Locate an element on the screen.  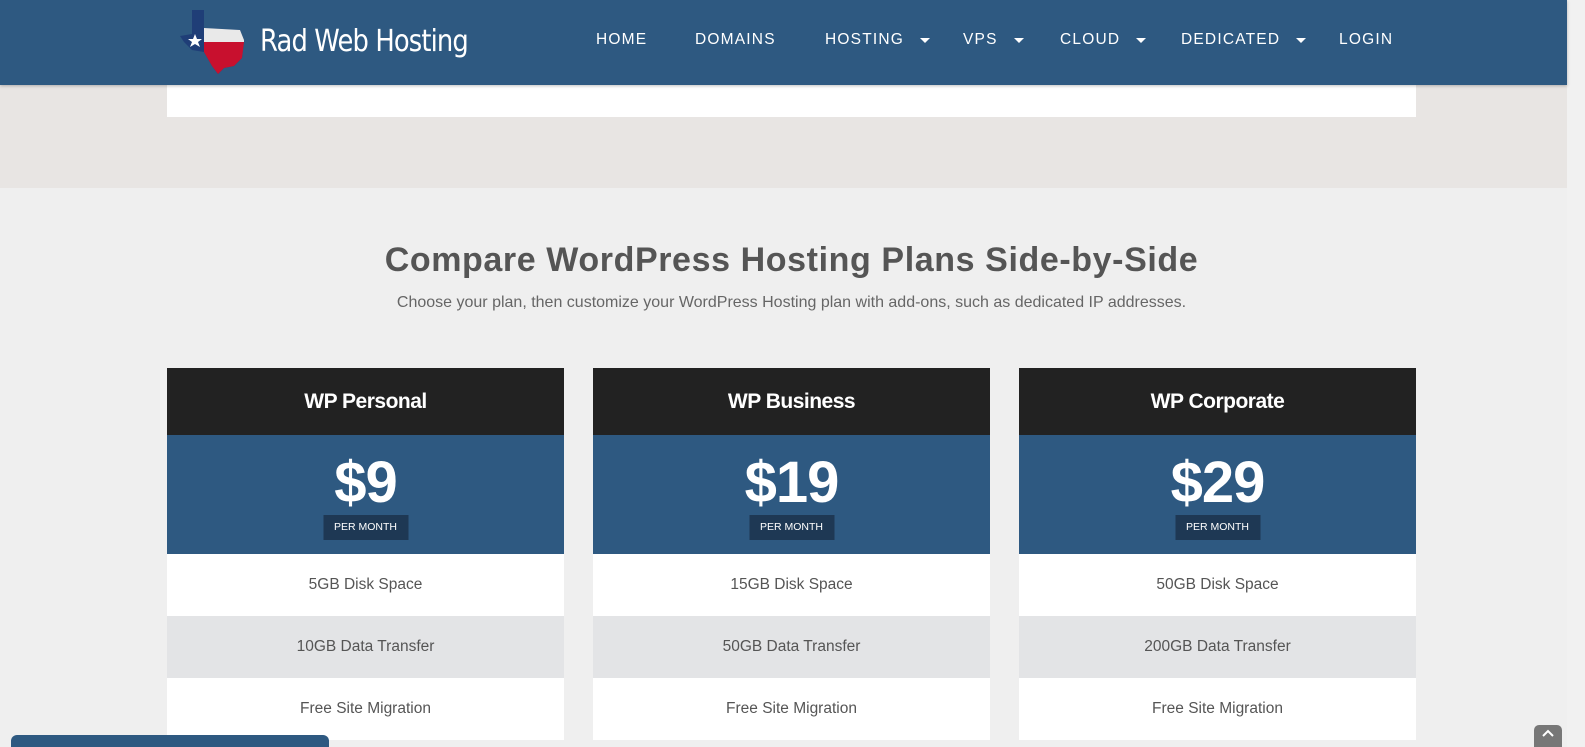
plan-feature: 10GB Data Transfer is located at coordinates (365, 647).